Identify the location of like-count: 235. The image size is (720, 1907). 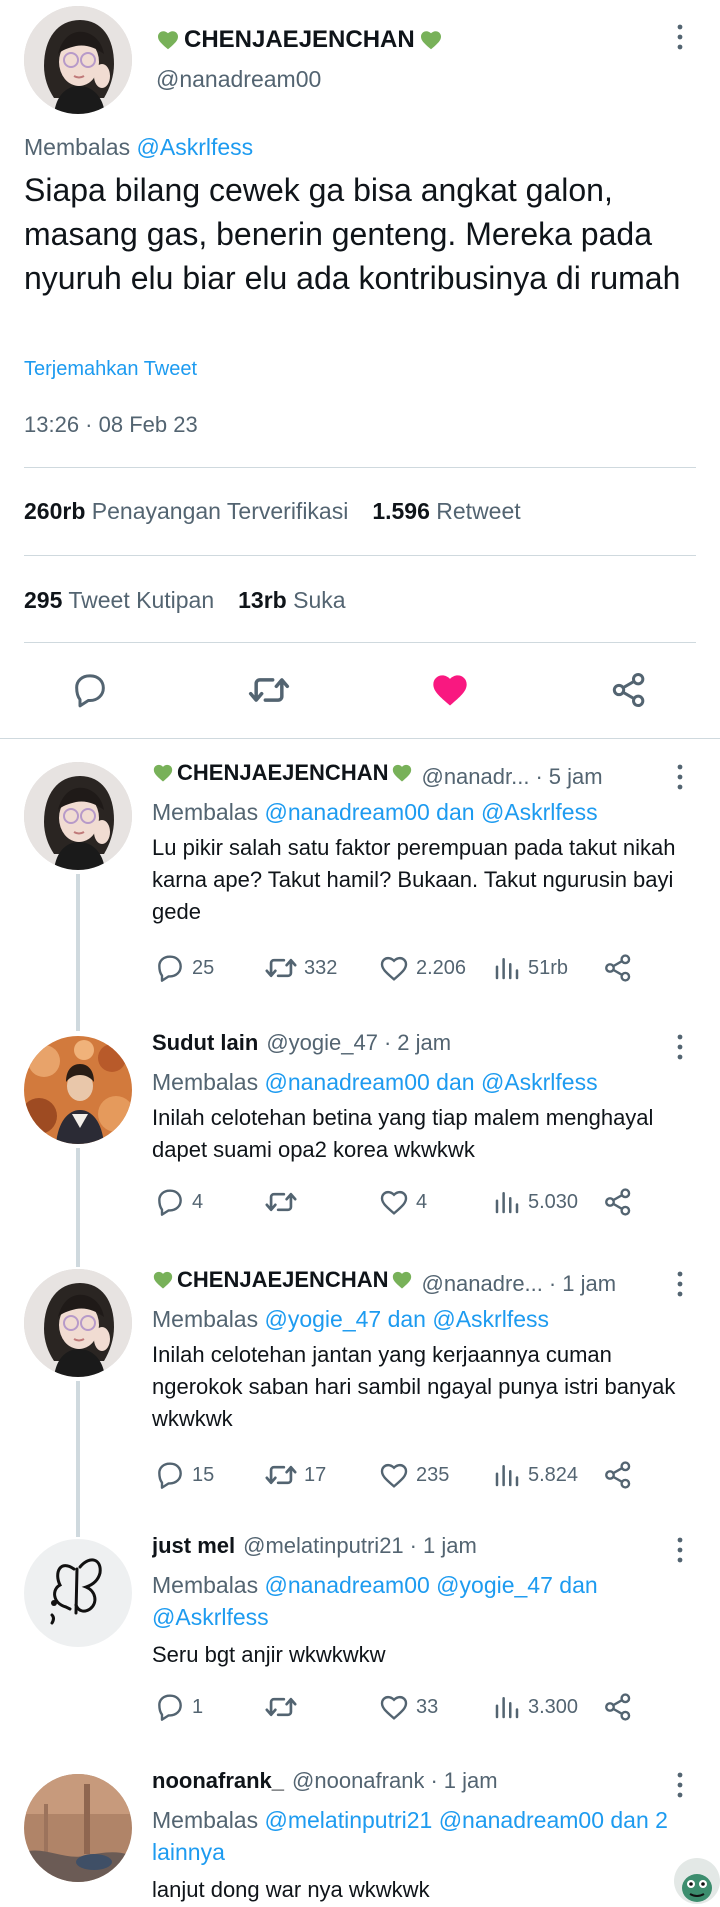
(433, 1474).